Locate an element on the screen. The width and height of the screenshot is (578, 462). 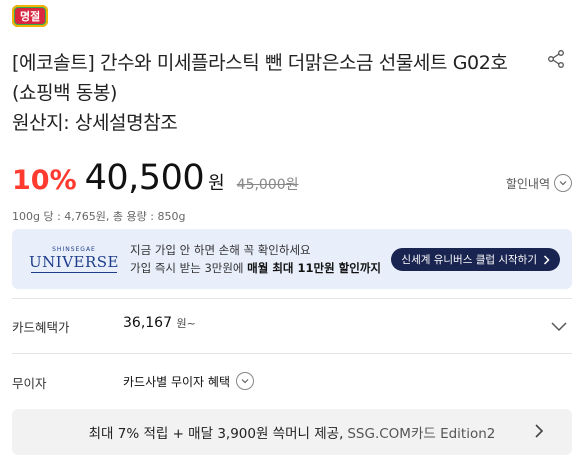
discount-rate: 10% is located at coordinates (44, 180).